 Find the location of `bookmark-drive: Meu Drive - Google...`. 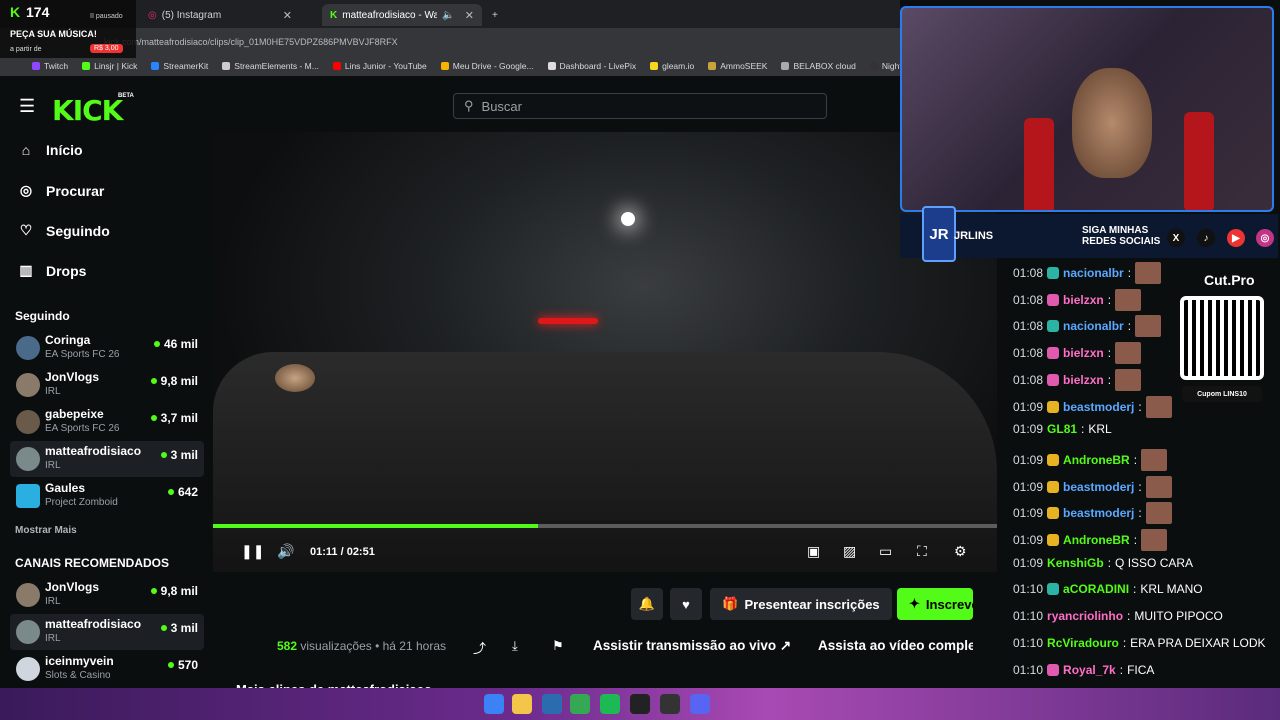

bookmark-drive: Meu Drive - Google... is located at coordinates (487, 66).